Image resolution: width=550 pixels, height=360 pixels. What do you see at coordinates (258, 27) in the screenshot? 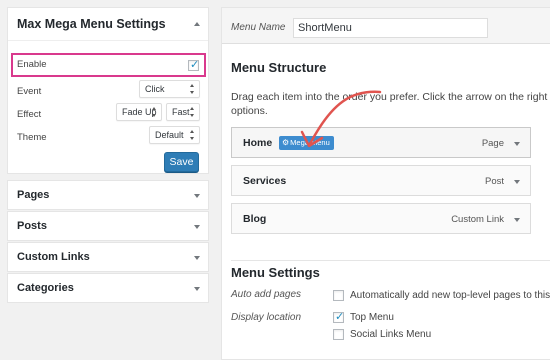
I see `menu-name-label: Menu Name` at bounding box center [258, 27].